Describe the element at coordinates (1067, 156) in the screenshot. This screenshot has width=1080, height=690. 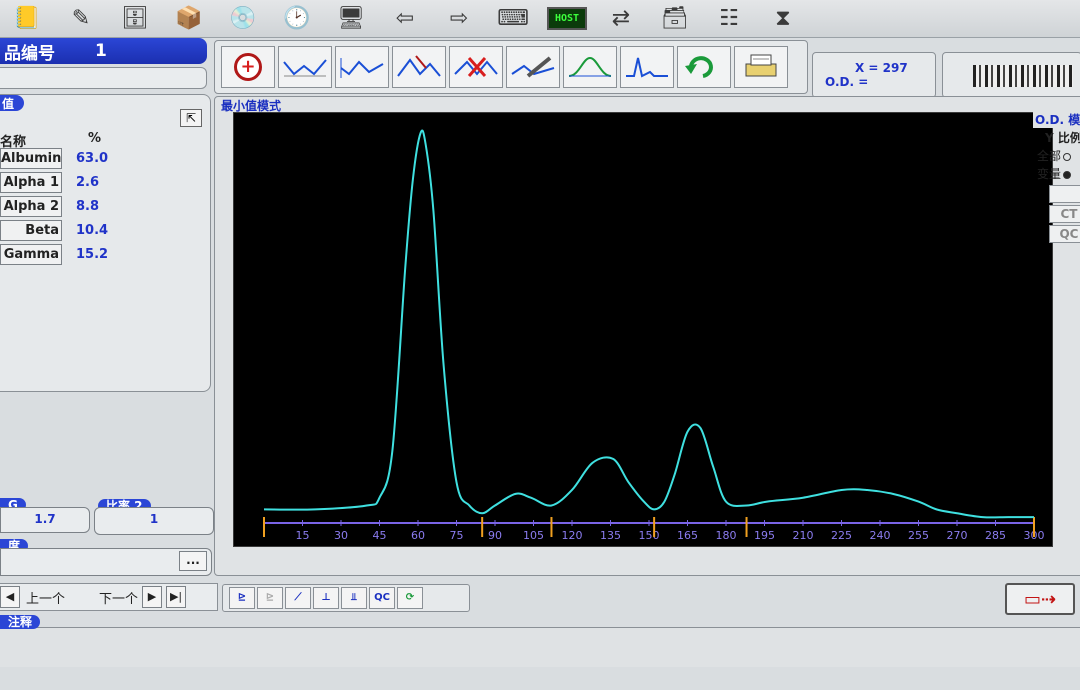
I see `radio-all-dot` at that location.